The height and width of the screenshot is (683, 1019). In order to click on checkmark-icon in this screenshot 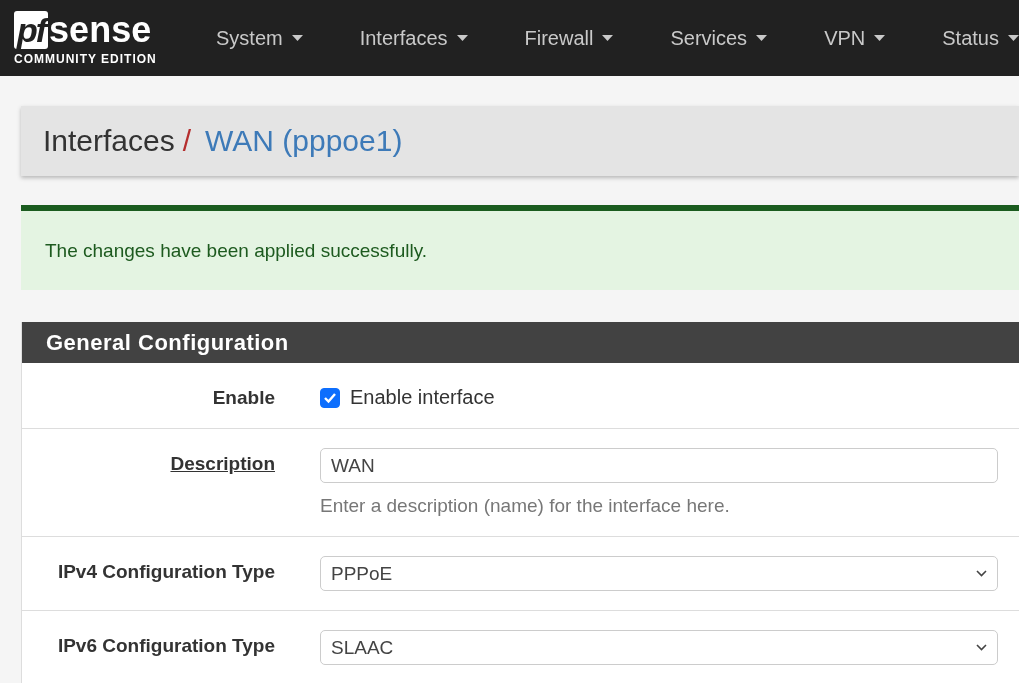, I will do `click(330, 397)`.